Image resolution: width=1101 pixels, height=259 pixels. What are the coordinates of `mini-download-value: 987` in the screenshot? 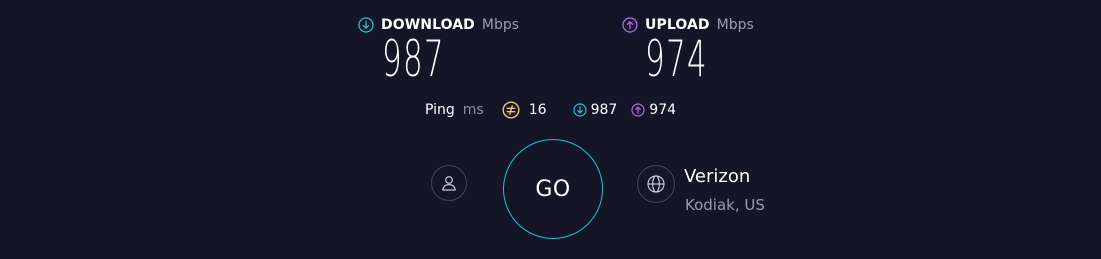 It's located at (604, 110).